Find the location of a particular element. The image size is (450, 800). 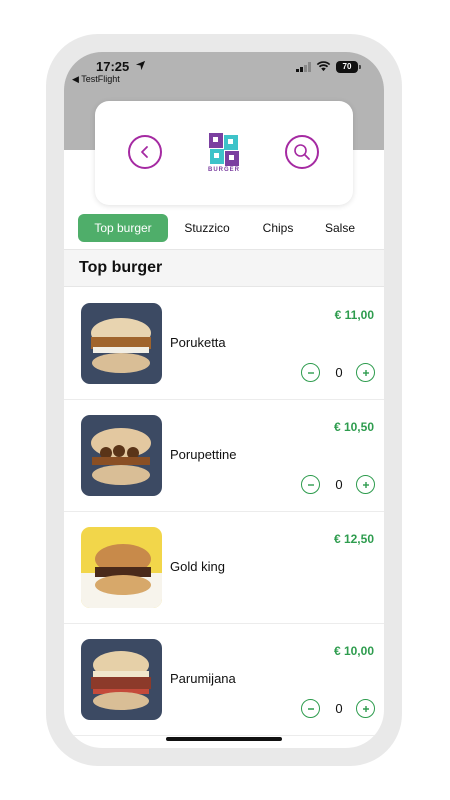

location-arrow-icon is located at coordinates (140, 65).